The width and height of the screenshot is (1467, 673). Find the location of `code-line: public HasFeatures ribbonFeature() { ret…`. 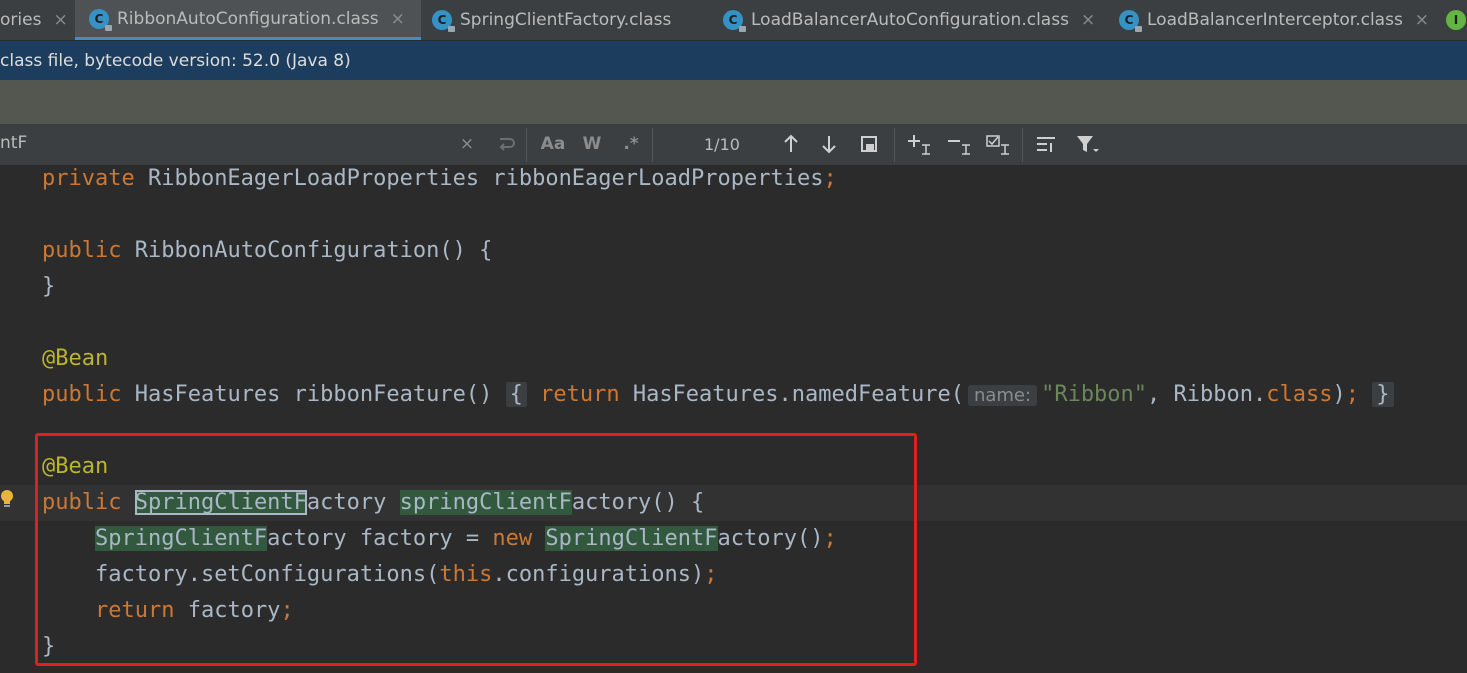

code-line: public HasFeatures ribbonFeature() { ret… is located at coordinates (718, 395).